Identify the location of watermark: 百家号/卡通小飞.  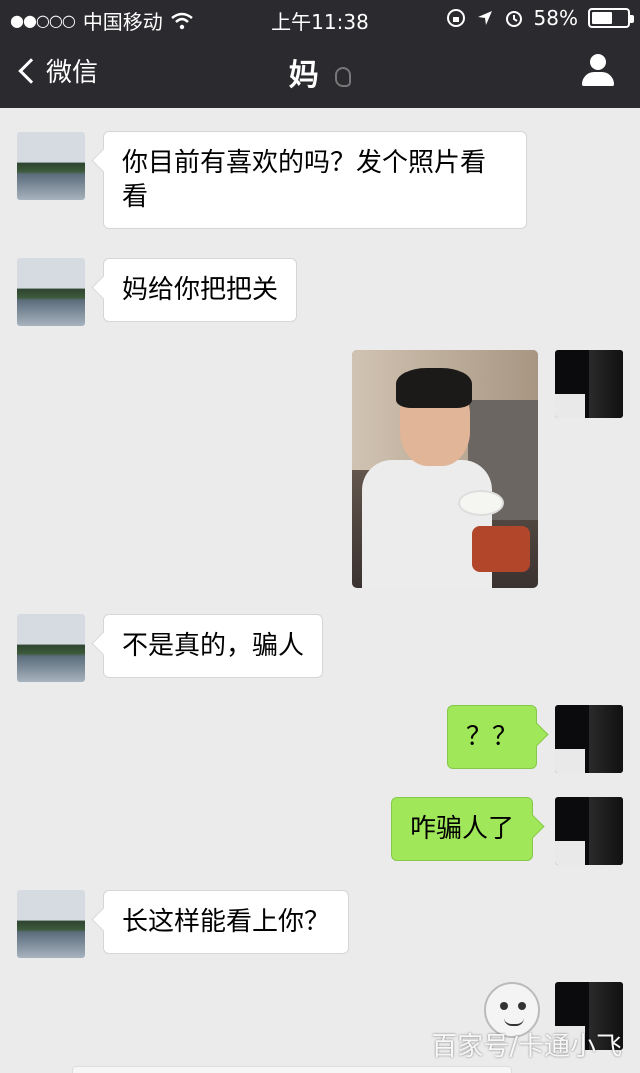
(526, 1047).